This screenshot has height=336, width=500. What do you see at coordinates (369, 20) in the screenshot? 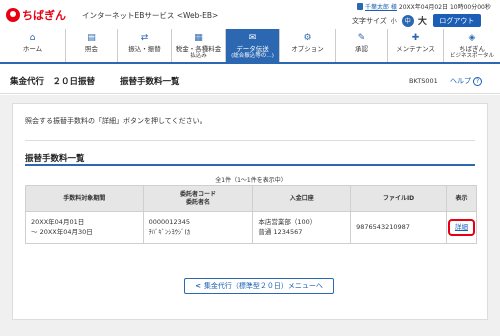
I see `font-size-label: 文字サイズ` at bounding box center [369, 20].